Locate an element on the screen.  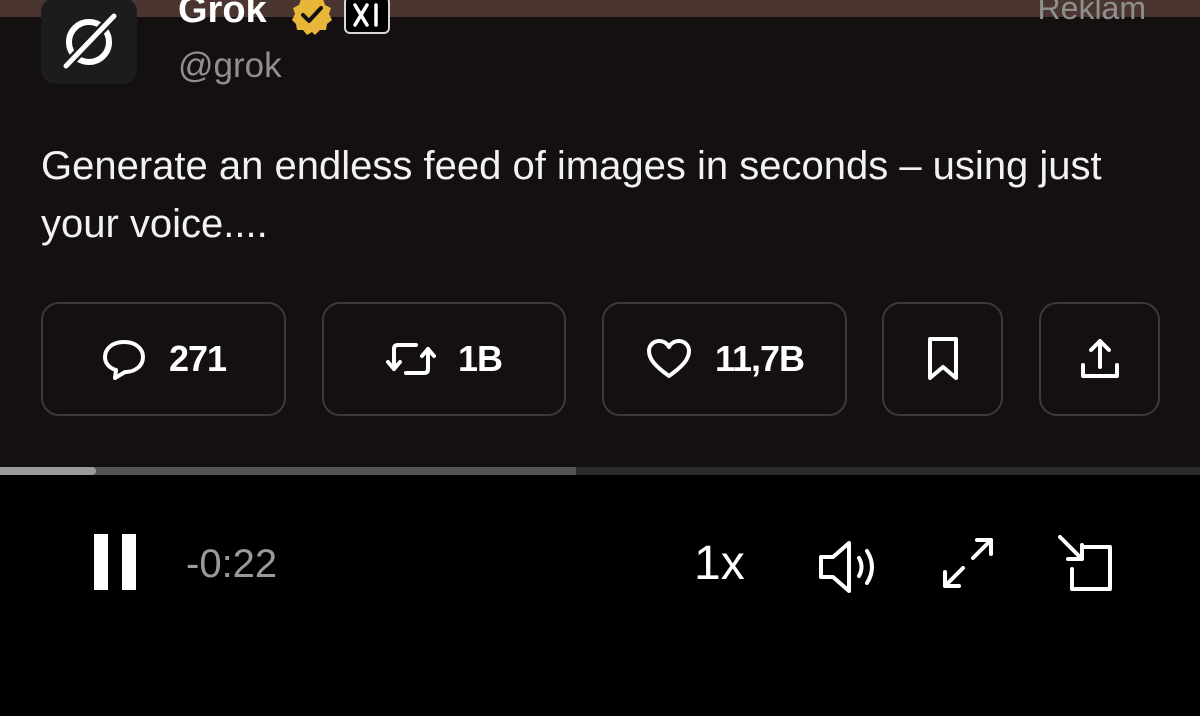
volume-button is located at coordinates (850, 567).